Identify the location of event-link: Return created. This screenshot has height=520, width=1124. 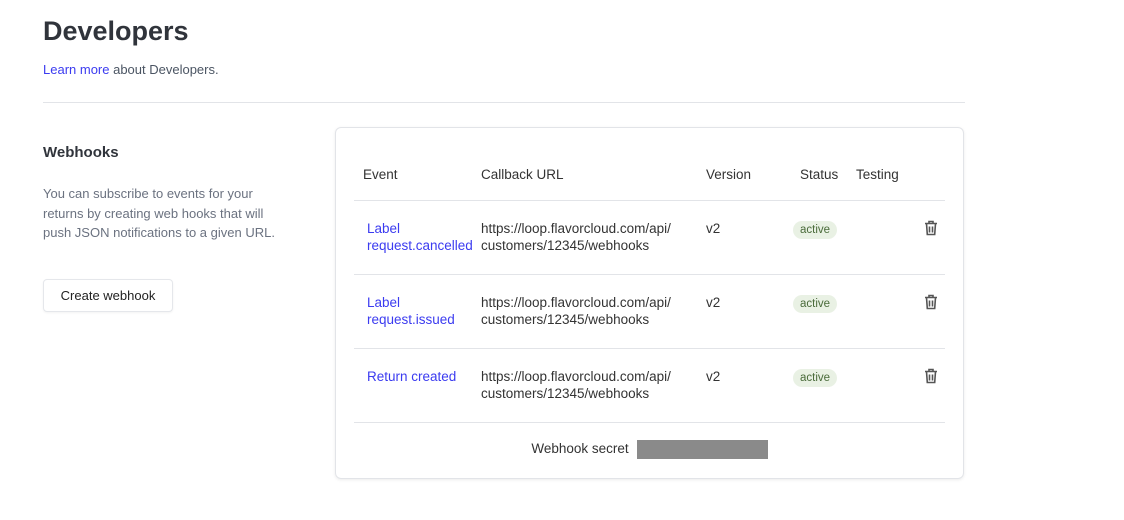
(427, 377).